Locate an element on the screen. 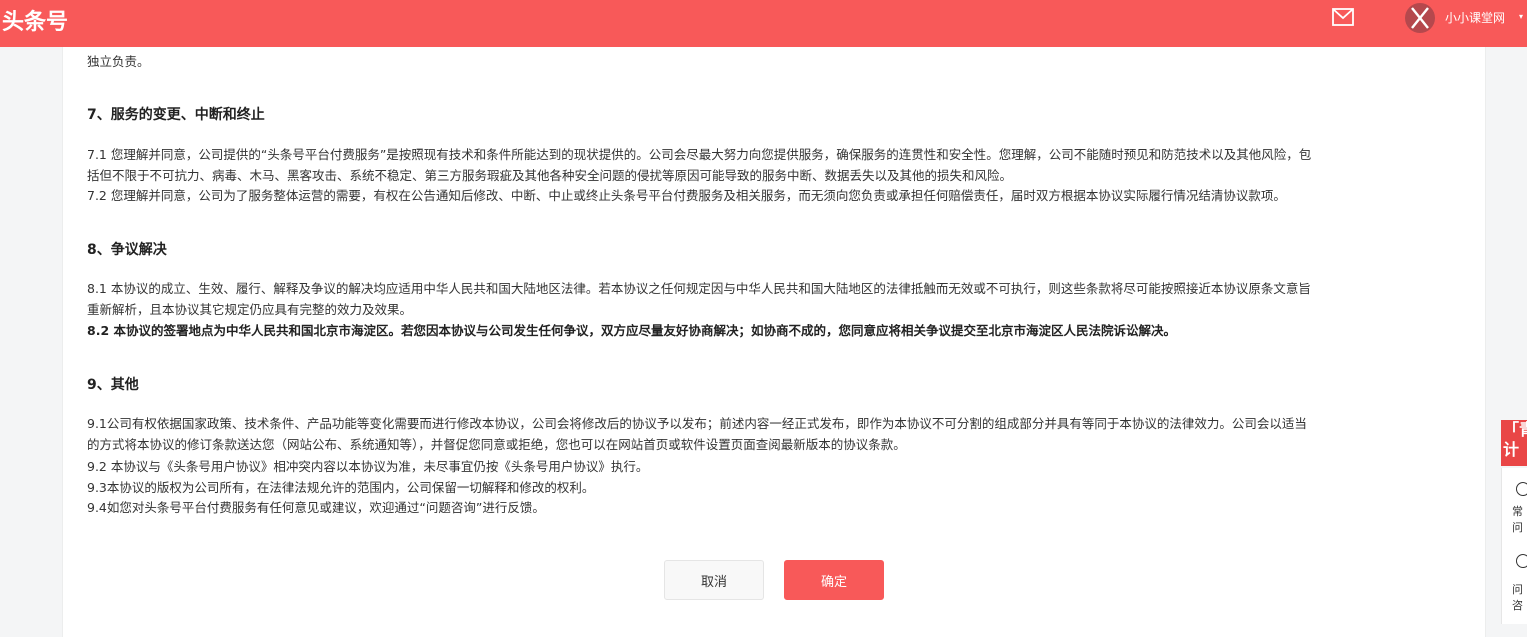  section-7-title: 7、服务的变更、中断和终止 is located at coordinates (176, 115).